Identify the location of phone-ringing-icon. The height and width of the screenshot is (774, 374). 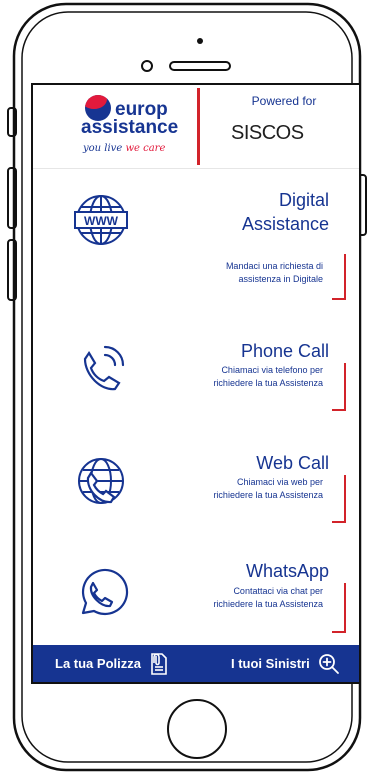
(104, 368).